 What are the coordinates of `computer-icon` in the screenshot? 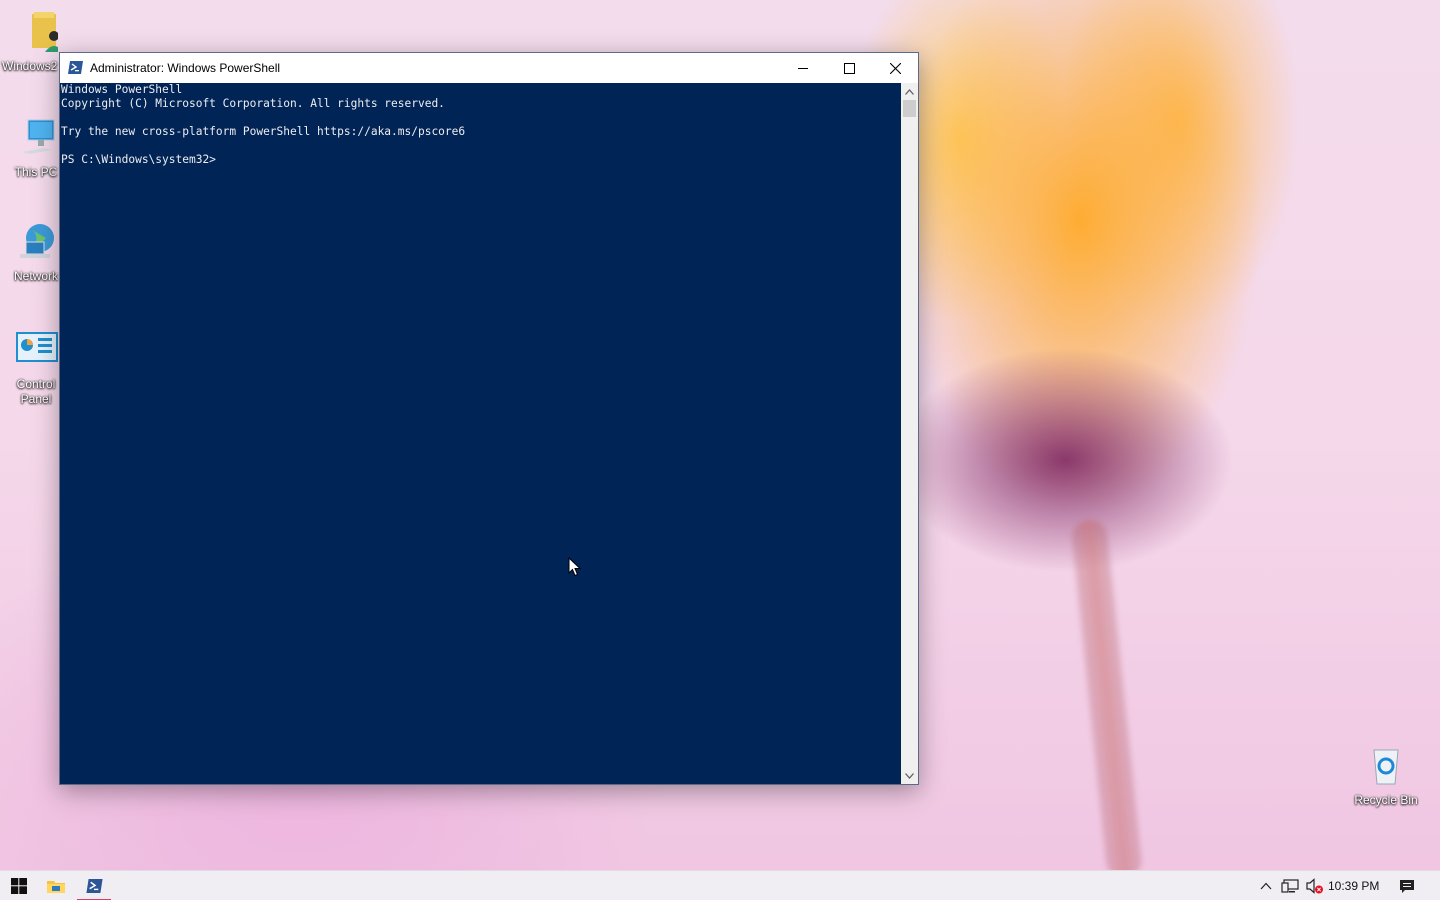 It's located at (38, 136).